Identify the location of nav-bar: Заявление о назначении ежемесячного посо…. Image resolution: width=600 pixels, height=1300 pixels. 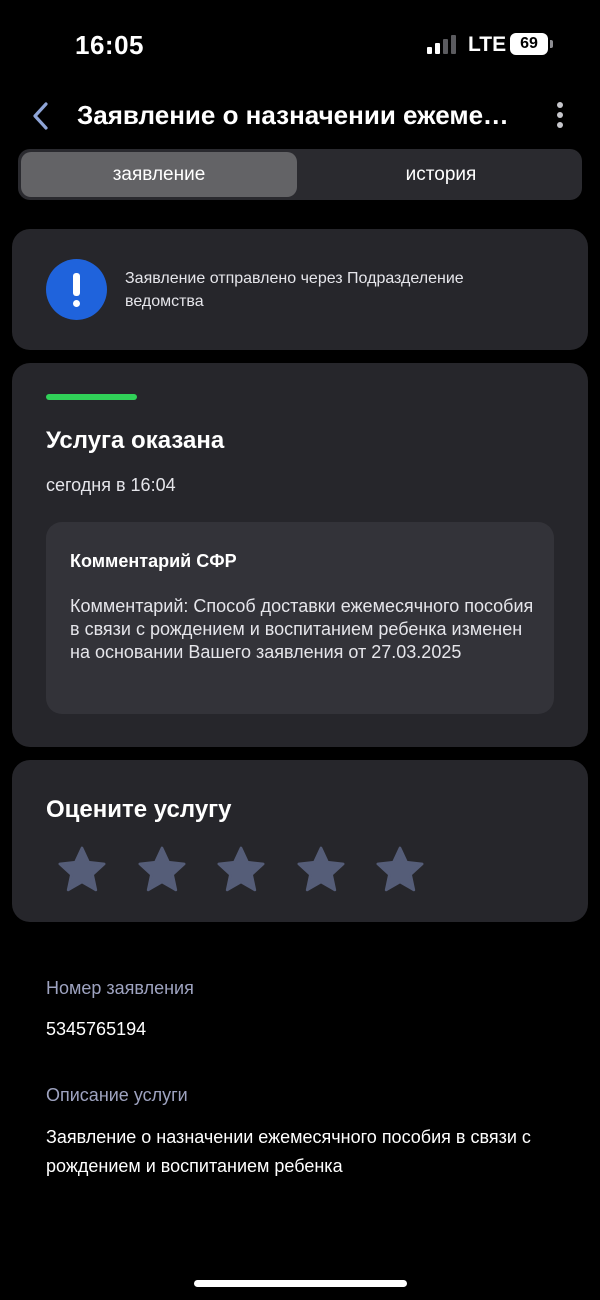
(300, 116).